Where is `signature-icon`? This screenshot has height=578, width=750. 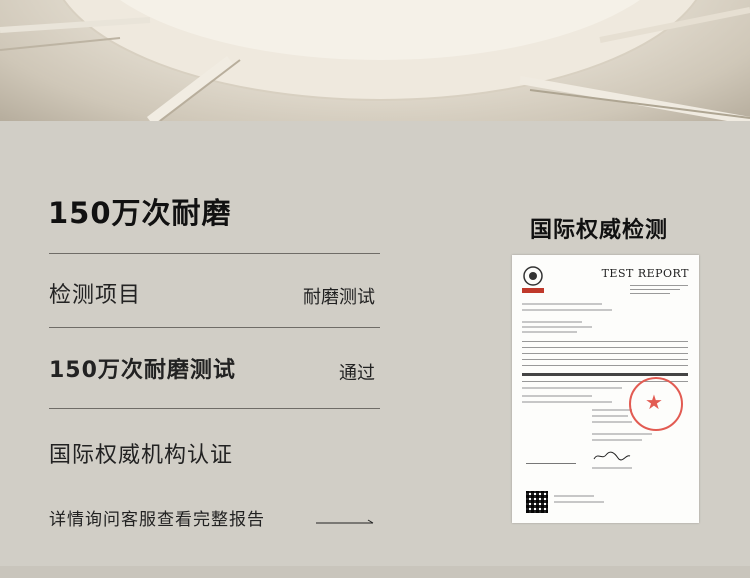
signature-icon is located at coordinates (612, 456).